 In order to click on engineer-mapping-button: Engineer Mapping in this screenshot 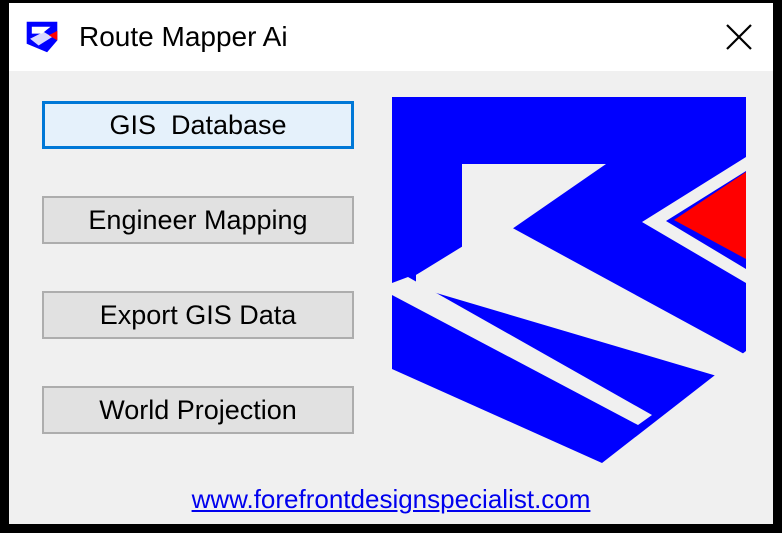, I will do `click(198, 220)`.